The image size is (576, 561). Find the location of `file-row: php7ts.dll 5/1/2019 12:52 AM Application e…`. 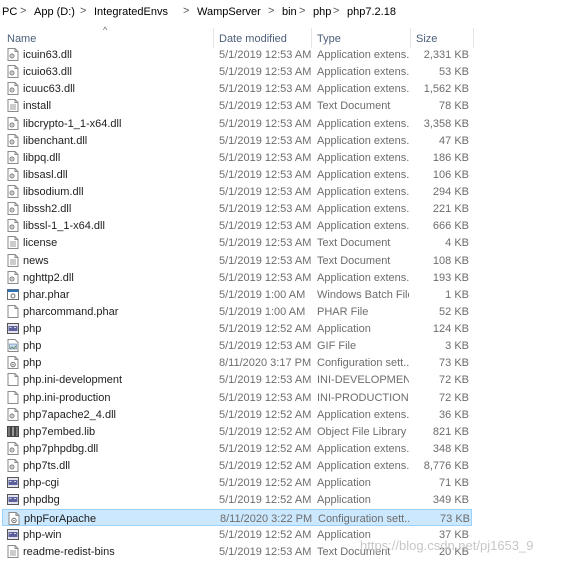

file-row: php7ts.dll 5/1/2019 12:52 AM Application e… is located at coordinates (237, 465).